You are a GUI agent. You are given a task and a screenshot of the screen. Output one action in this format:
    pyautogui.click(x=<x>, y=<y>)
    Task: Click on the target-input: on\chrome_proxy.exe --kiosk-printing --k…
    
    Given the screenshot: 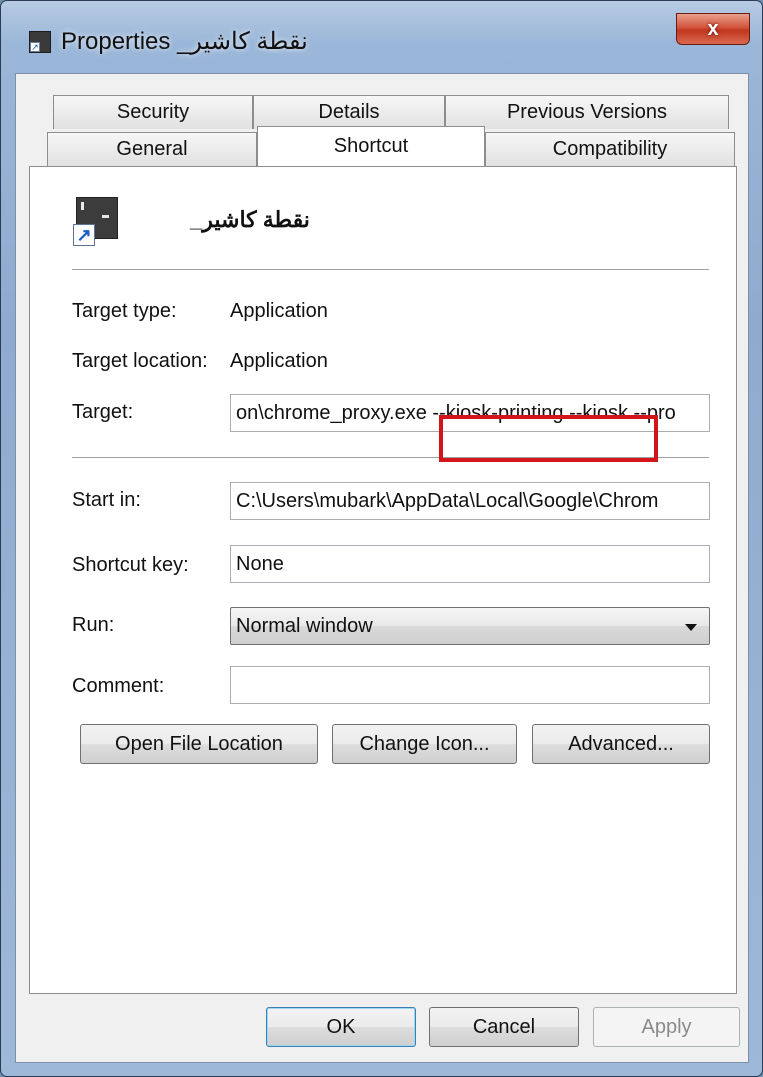 What is the action you would take?
    pyautogui.click(x=470, y=413)
    